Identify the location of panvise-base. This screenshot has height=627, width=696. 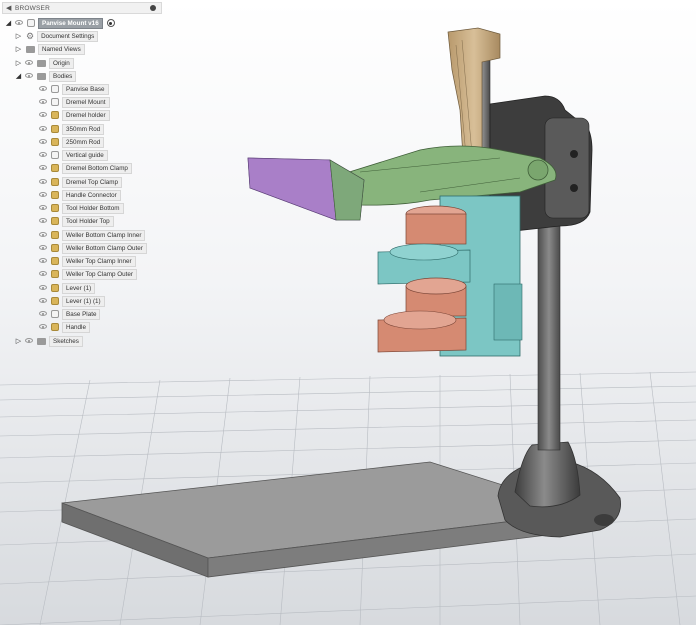
(559, 489).